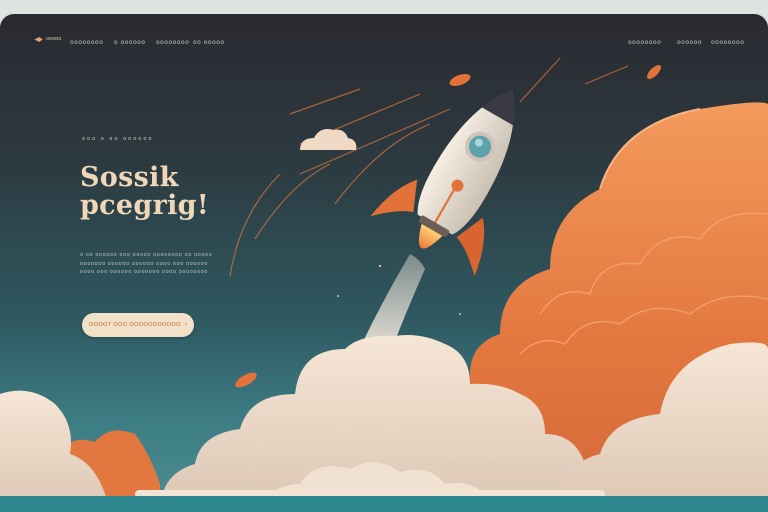 This screenshot has width=768, height=512. I want to click on cta-button: OOOOT OOO OOOOOOOOOOO ›, so click(138, 325).